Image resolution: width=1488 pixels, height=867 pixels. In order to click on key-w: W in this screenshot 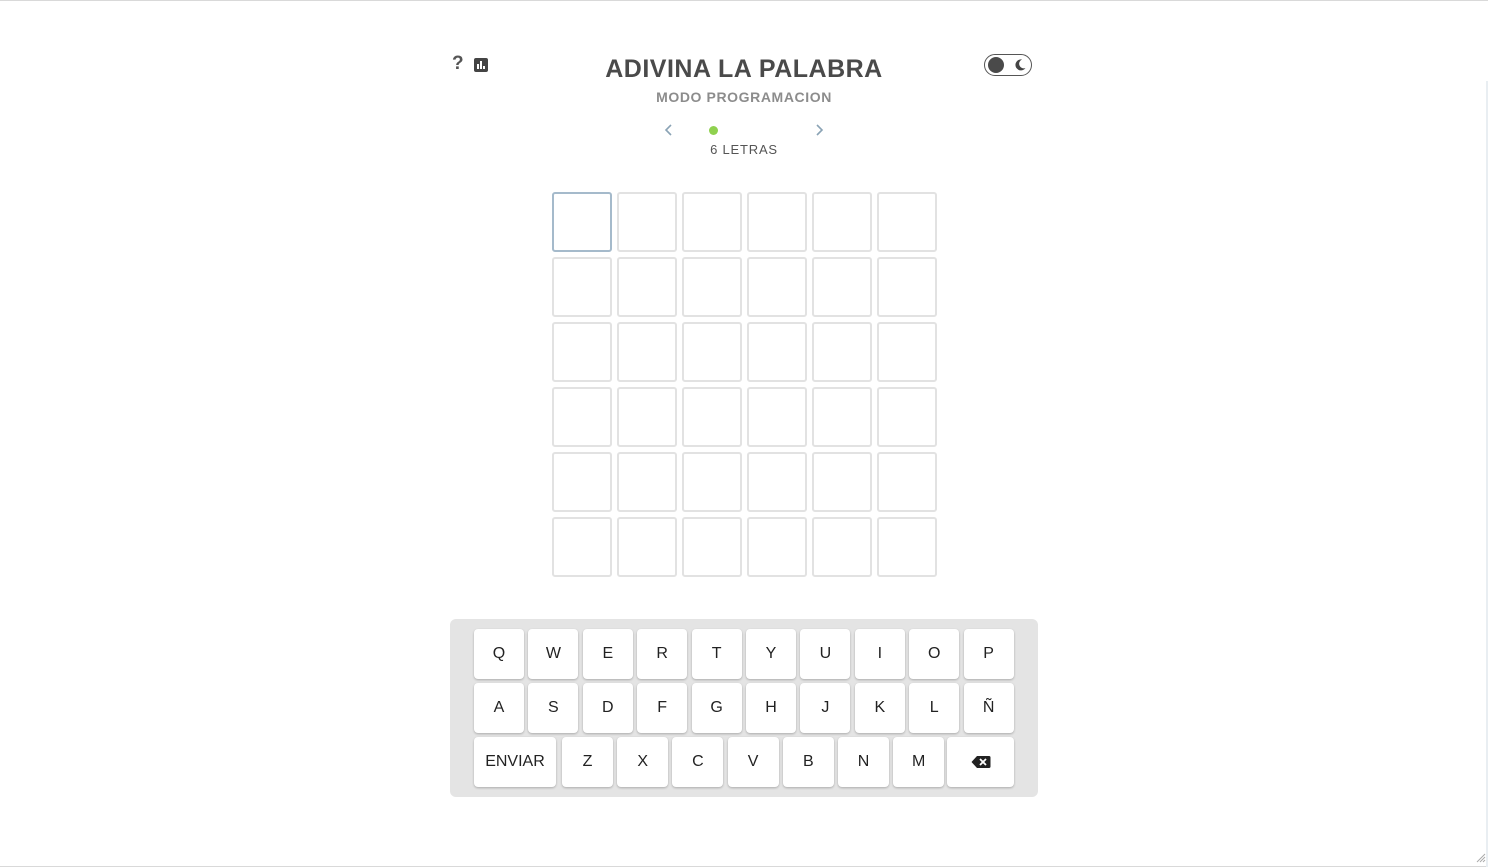, I will do `click(553, 654)`.